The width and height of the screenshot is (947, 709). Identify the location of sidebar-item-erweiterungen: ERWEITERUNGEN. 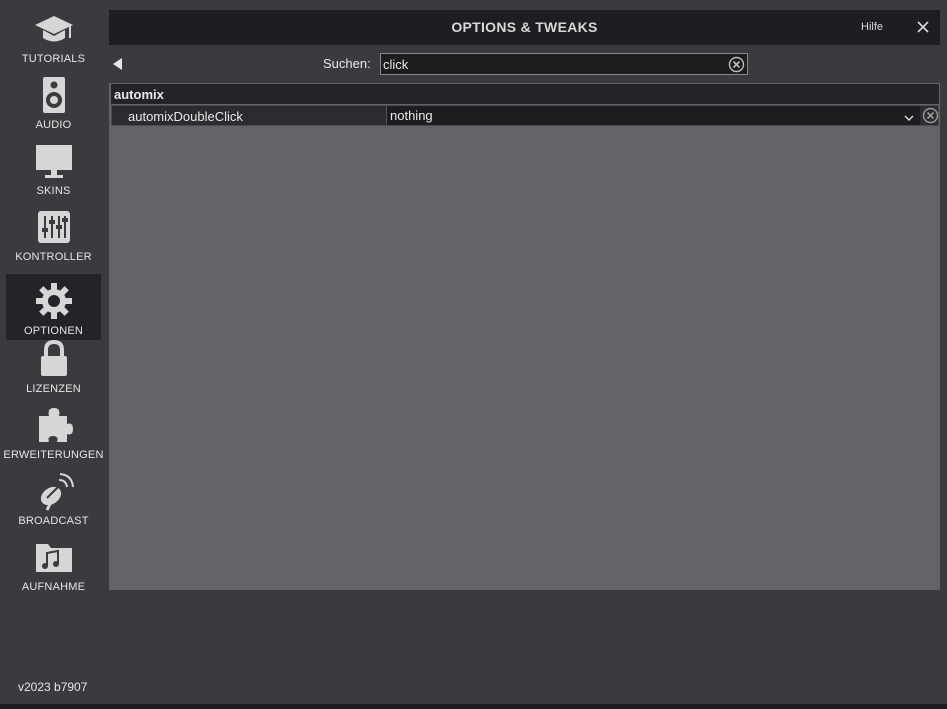
(53, 431).